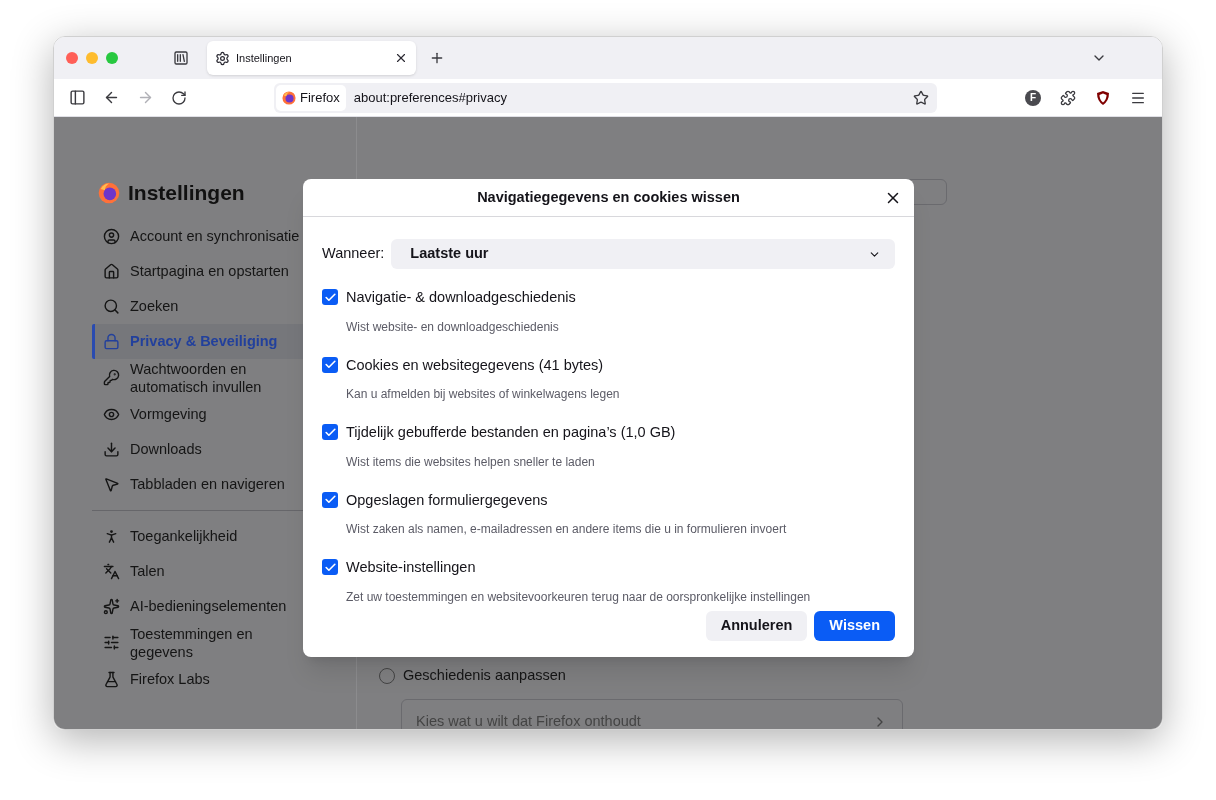 This screenshot has width=1216, height=800. I want to click on confirm-button: Wissen, so click(854, 625).